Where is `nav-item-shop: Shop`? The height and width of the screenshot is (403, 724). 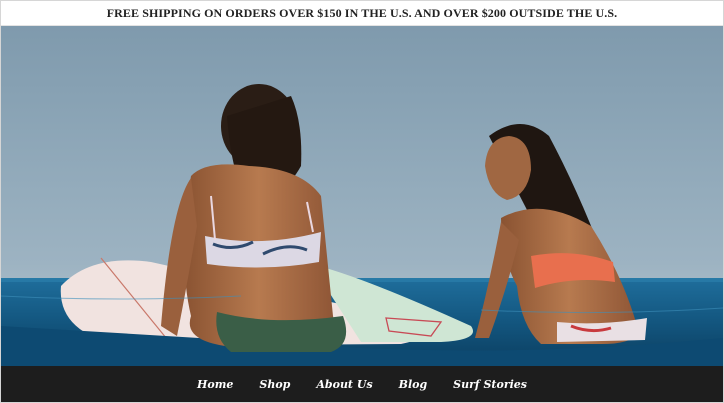 nav-item-shop: Shop is located at coordinates (274, 384).